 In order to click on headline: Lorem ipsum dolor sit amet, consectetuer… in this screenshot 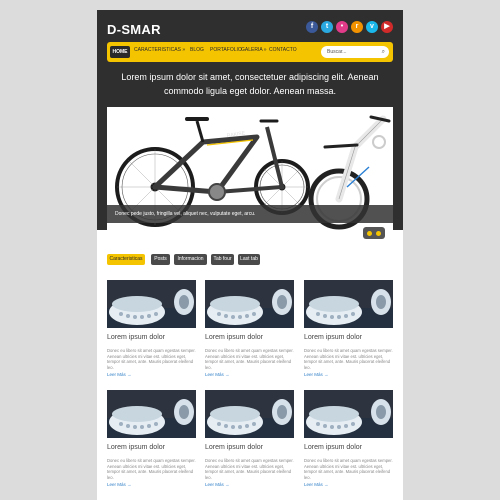, I will do `click(250, 84)`.